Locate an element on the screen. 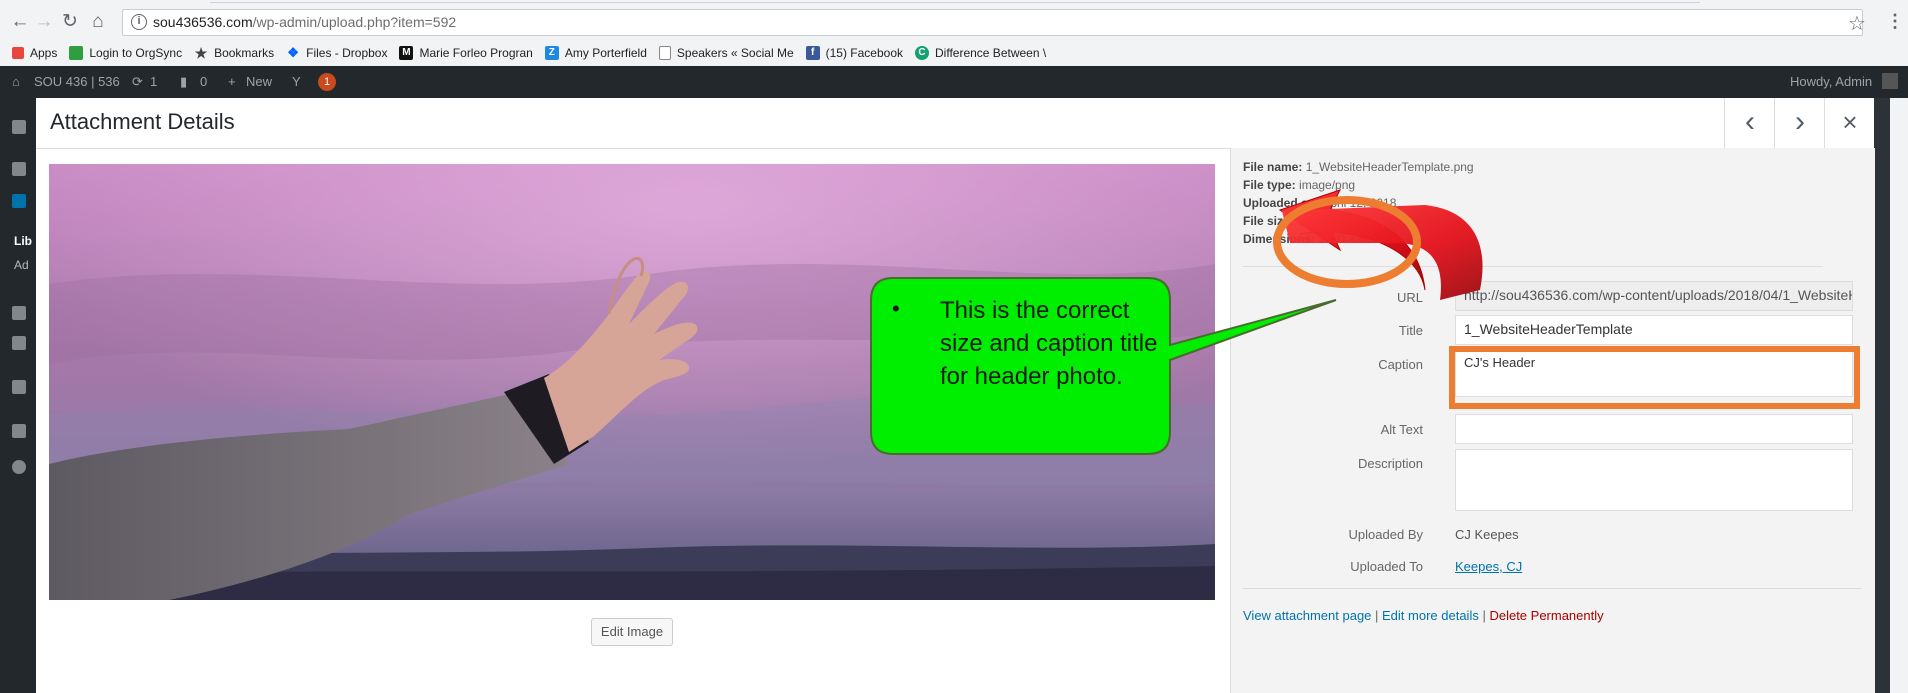 This screenshot has height=693, width=1908. edit-image-button: Edit Image is located at coordinates (632, 632).